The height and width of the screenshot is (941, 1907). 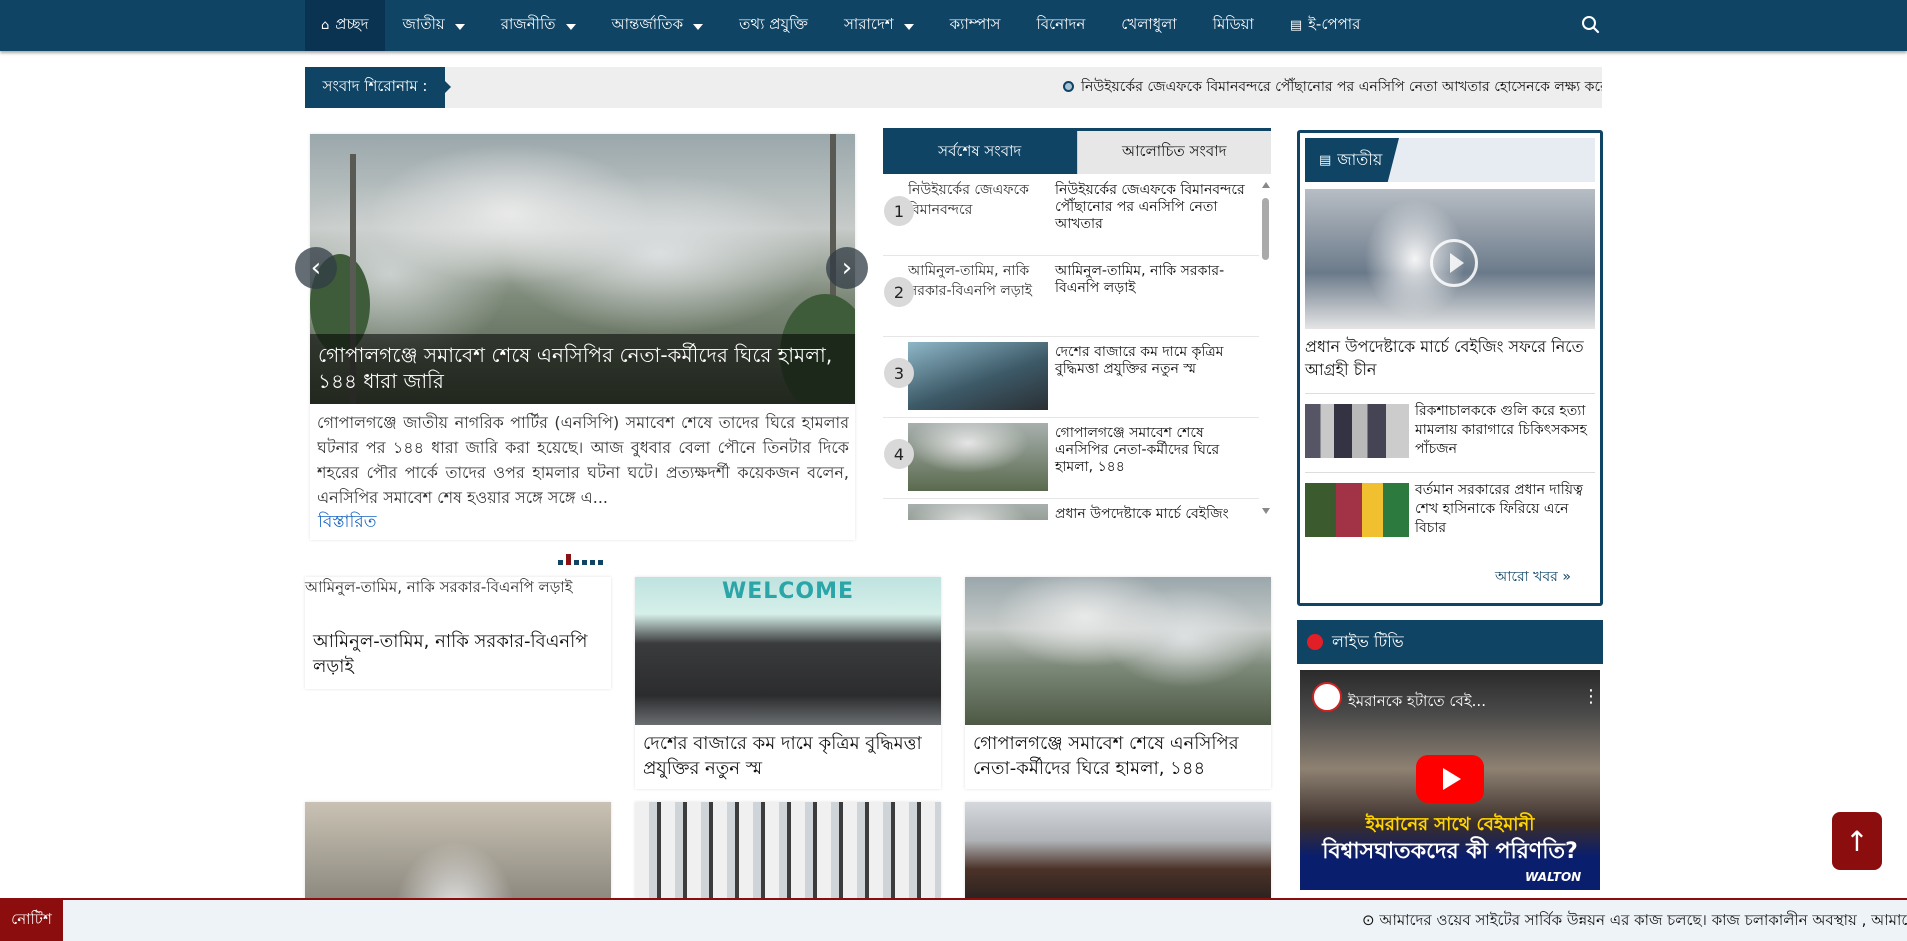 I want to click on nav-item-media: মিডিয়া, so click(x=1233, y=25).